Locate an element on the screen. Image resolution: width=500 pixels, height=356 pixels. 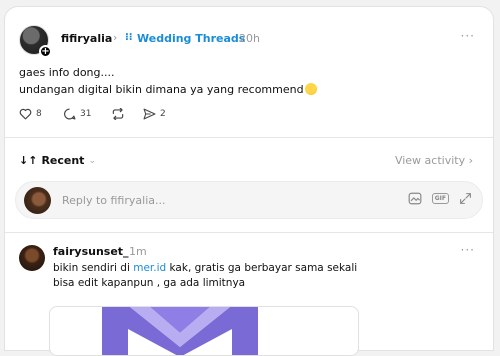
comment-more-icon: ··· is located at coordinates (468, 250).